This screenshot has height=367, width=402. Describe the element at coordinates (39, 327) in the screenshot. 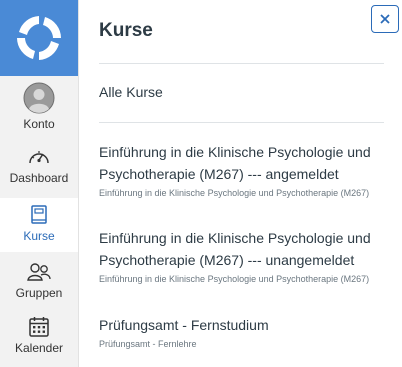

I see `calendar-icon` at that location.